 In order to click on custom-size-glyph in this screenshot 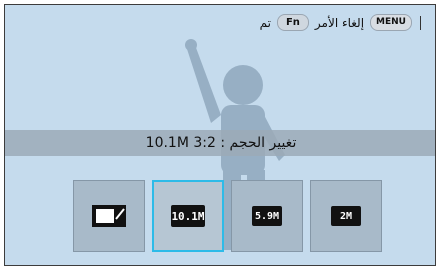, I will do `click(109, 216)`.